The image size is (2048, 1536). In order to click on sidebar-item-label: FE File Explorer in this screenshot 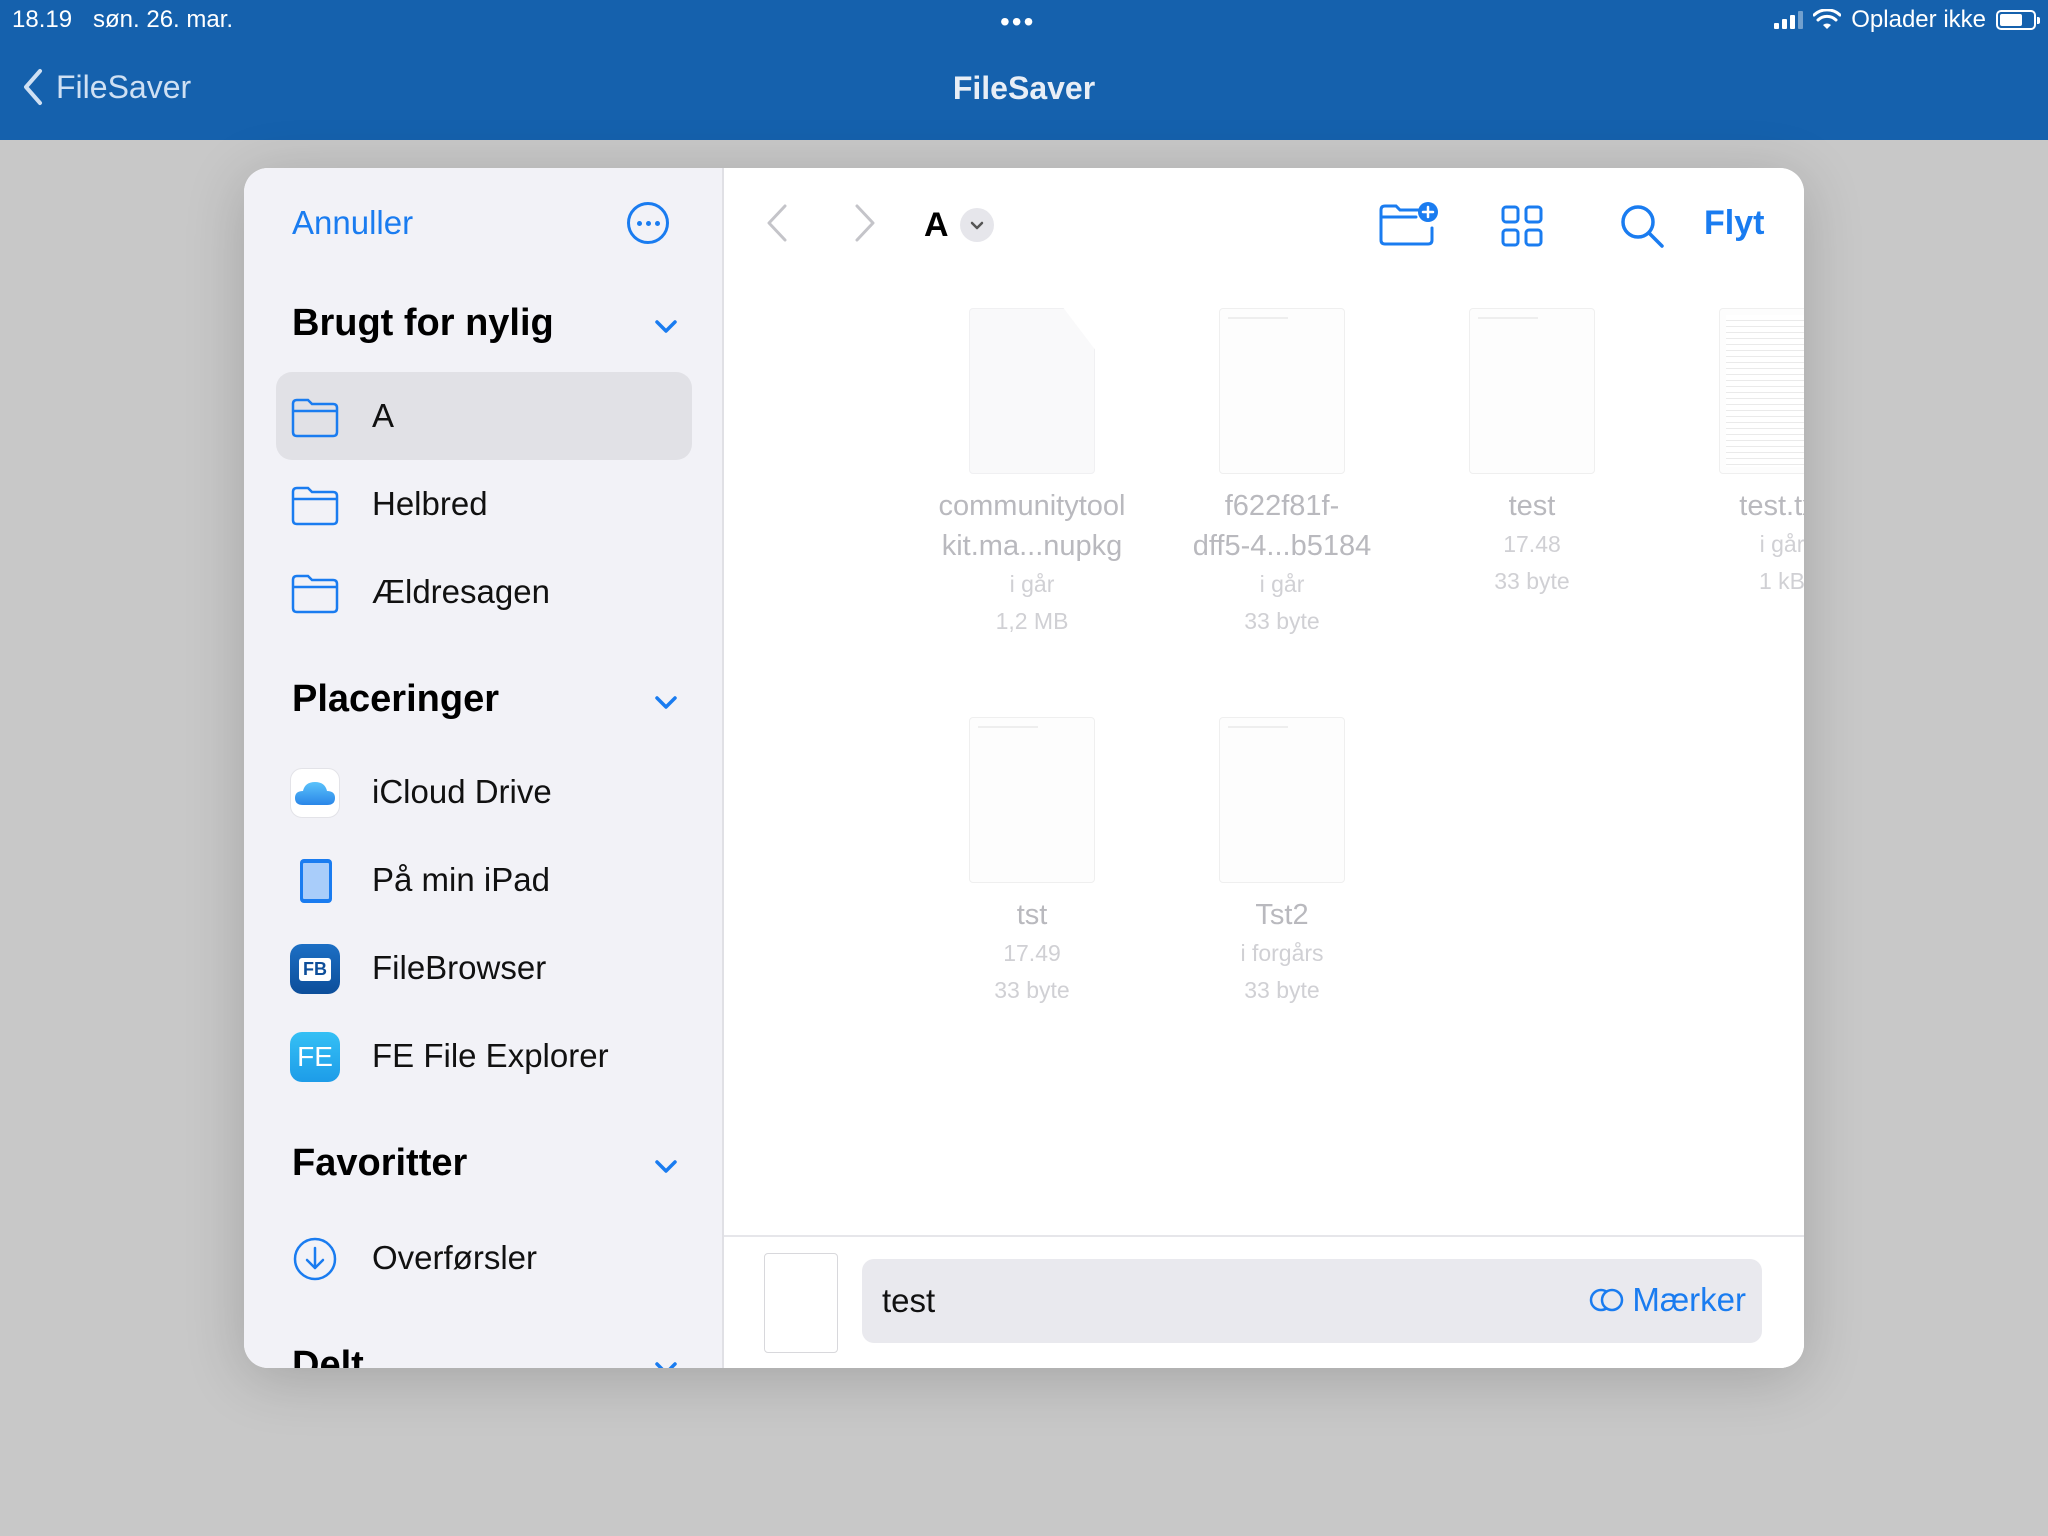, I will do `click(490, 1055)`.